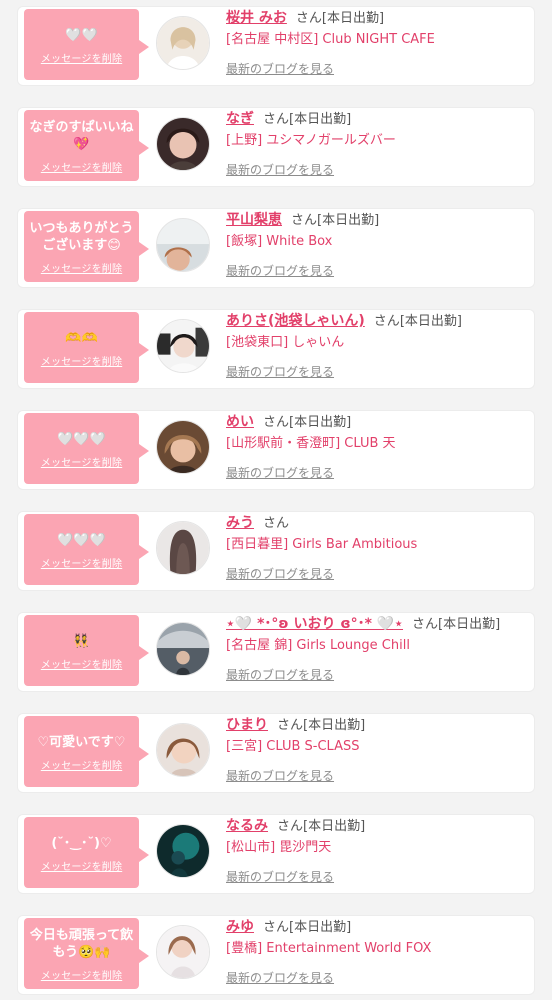  I want to click on shop-label: [名古屋 中村区] Club NIGHT CAFE, so click(330, 39).